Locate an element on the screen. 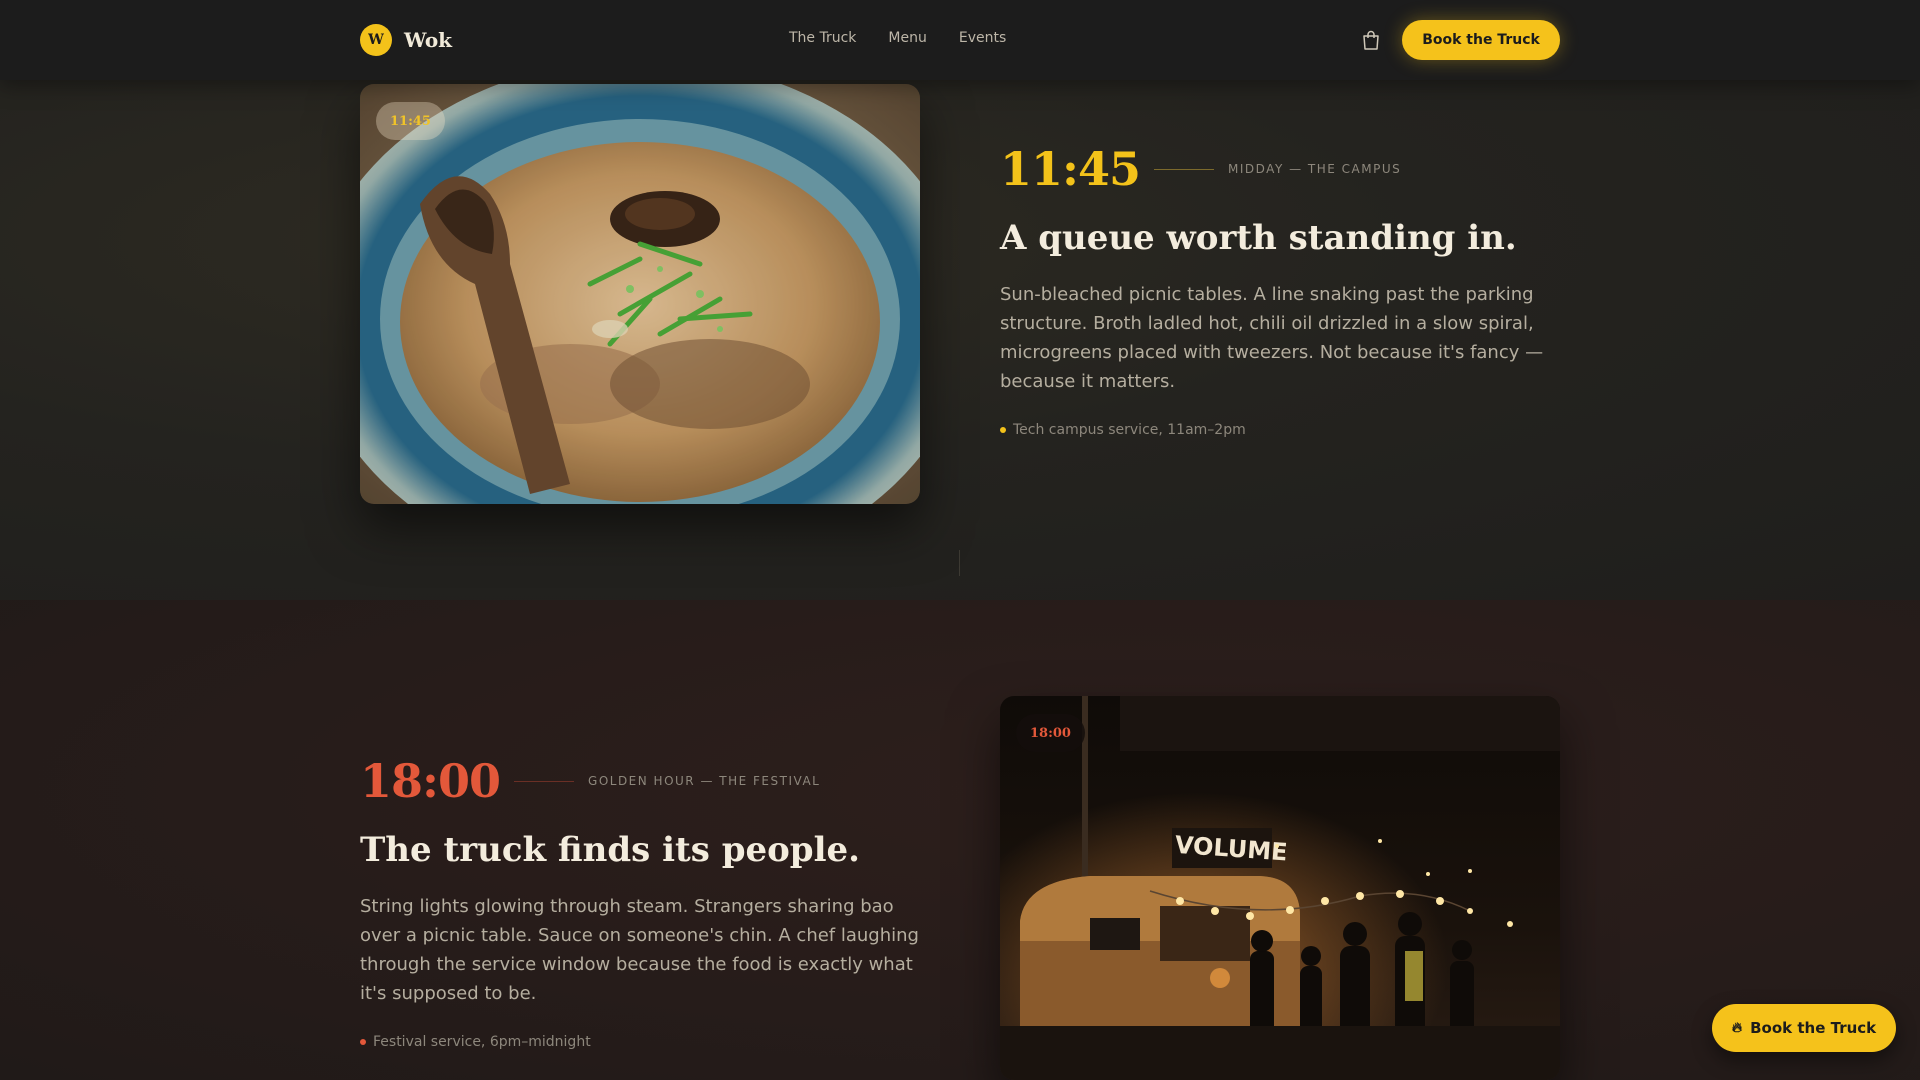  shopping-bag-icon is located at coordinates (1371, 40).